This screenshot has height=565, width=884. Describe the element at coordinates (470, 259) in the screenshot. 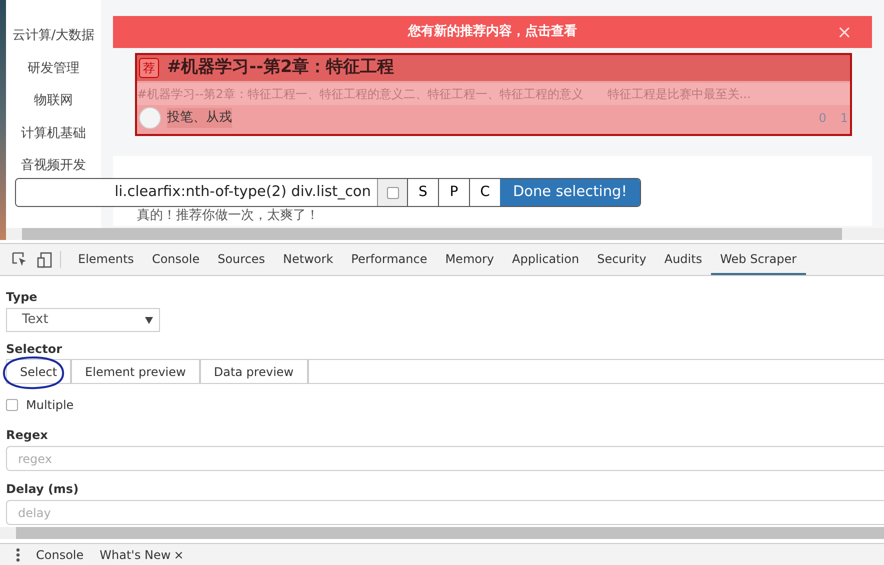

I see `devtools-tab: Memory` at that location.